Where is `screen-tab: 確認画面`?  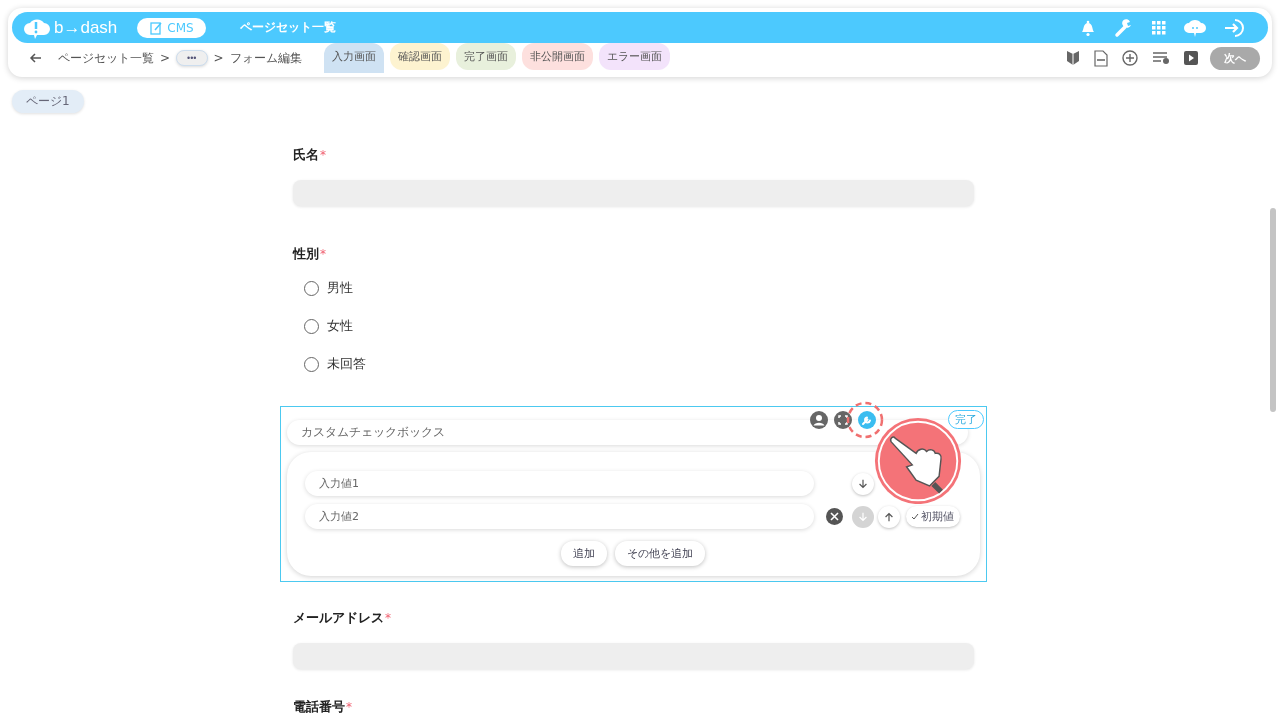 screen-tab: 確認画面 is located at coordinates (419, 56).